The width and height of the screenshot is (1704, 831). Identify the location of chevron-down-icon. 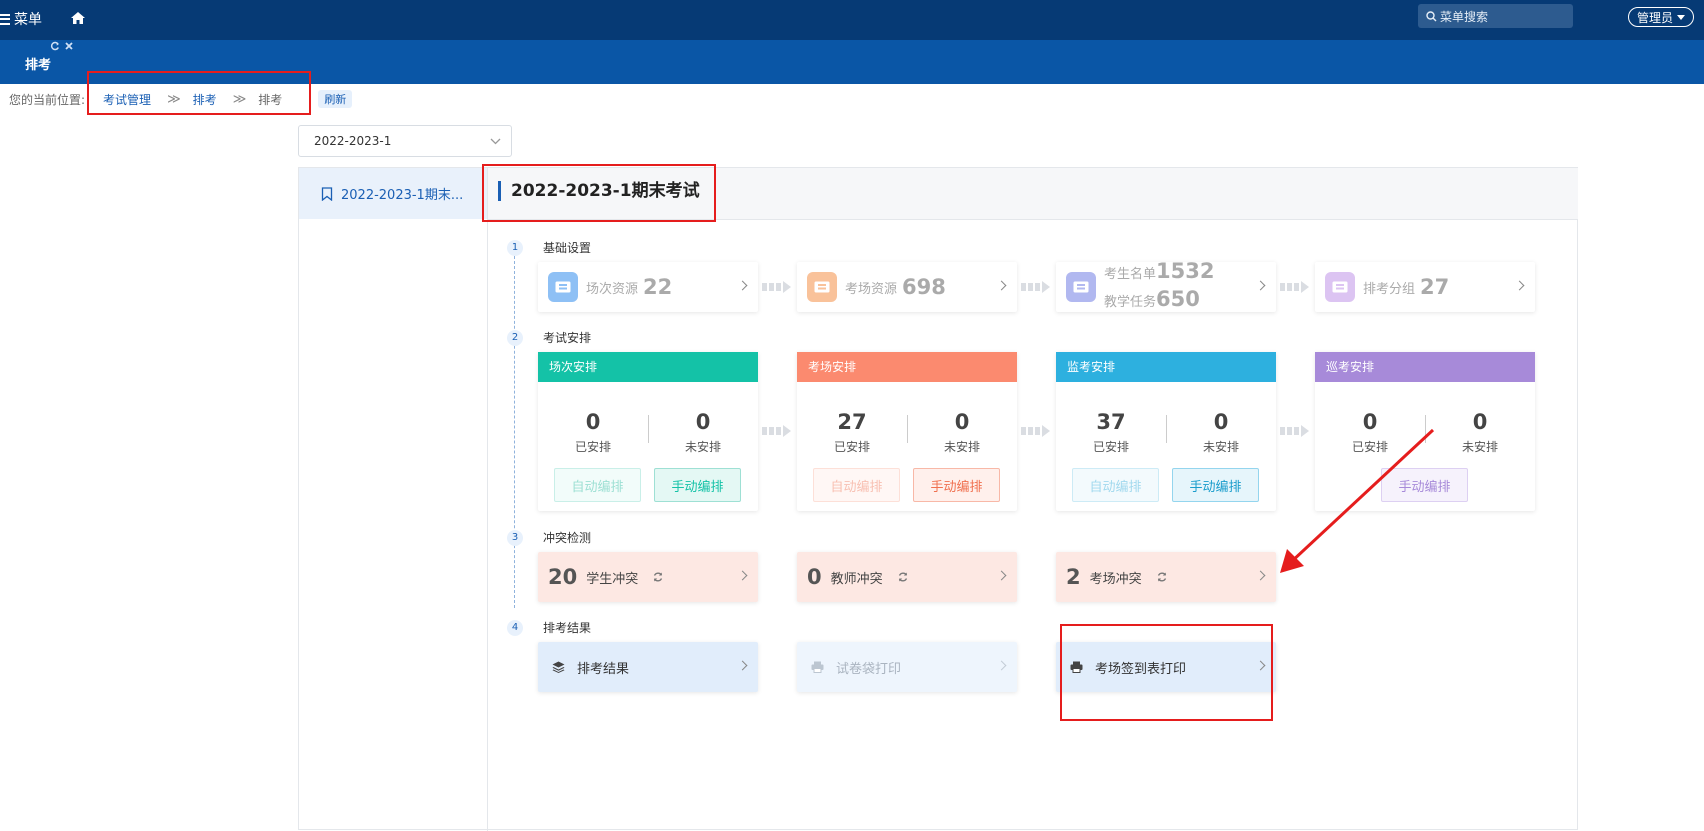
(495, 141).